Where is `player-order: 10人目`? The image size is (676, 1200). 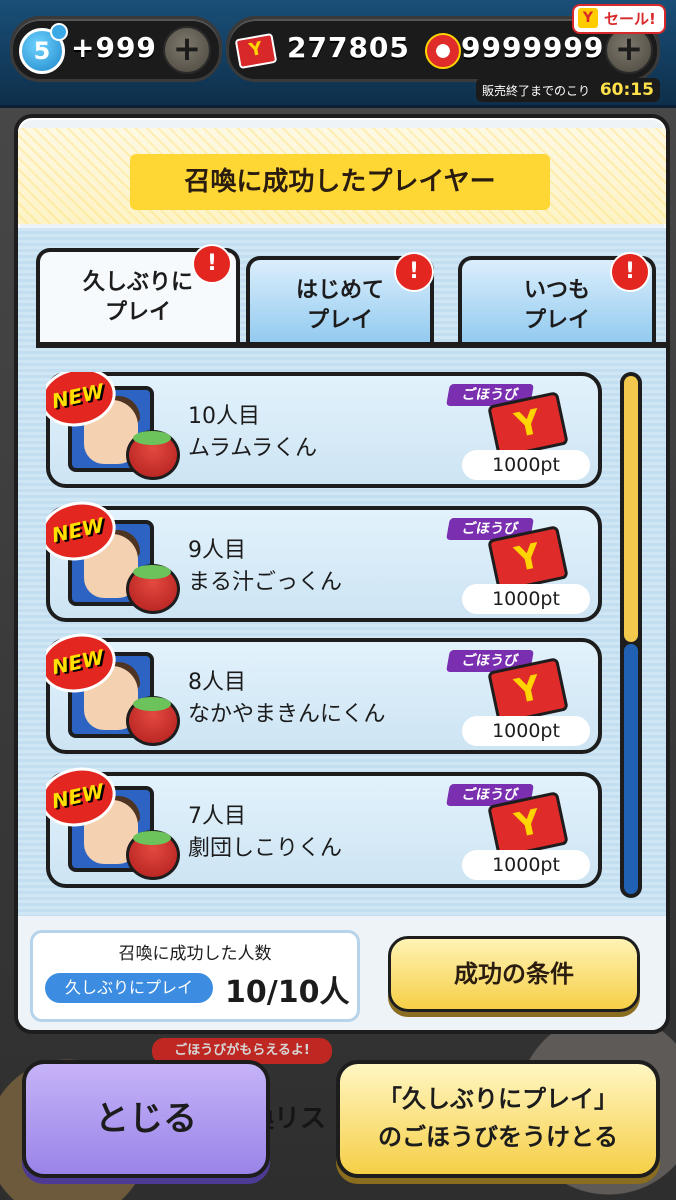
player-order: 10人目 is located at coordinates (224, 416).